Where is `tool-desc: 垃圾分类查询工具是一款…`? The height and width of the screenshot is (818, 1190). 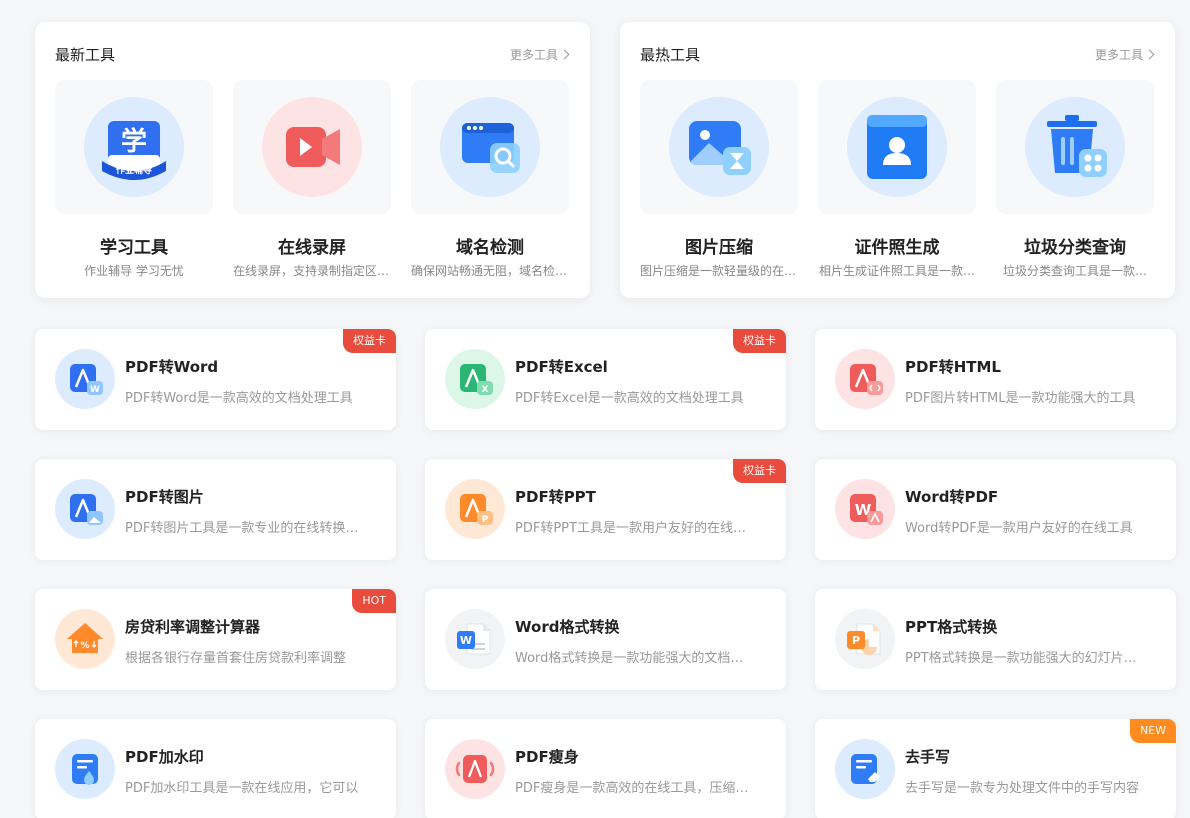 tool-desc: 垃圾分类查询工具是一款… is located at coordinates (1074, 271).